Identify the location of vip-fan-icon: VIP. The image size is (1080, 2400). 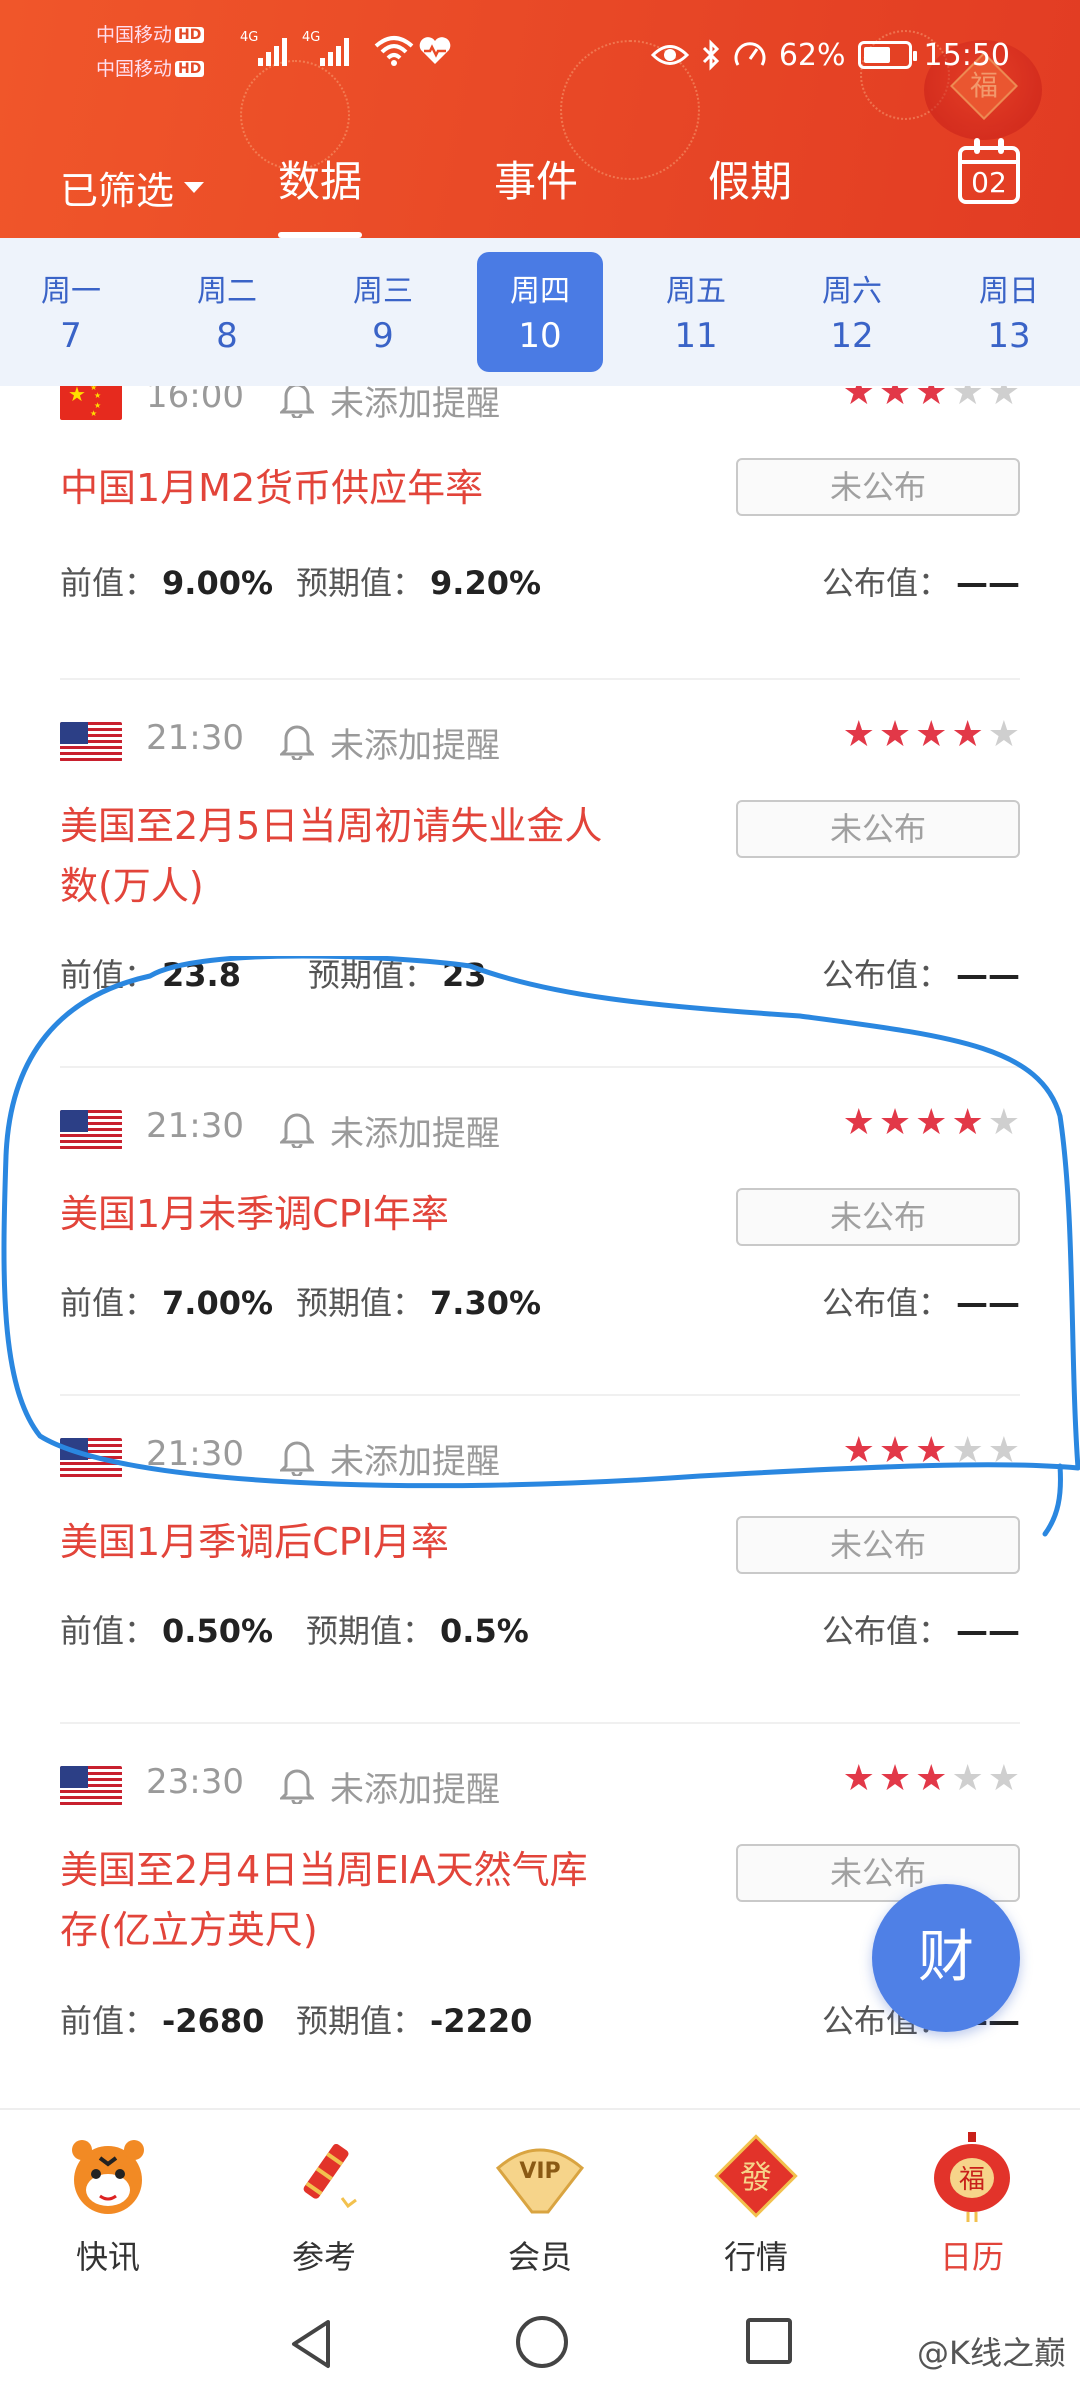
(540, 2176).